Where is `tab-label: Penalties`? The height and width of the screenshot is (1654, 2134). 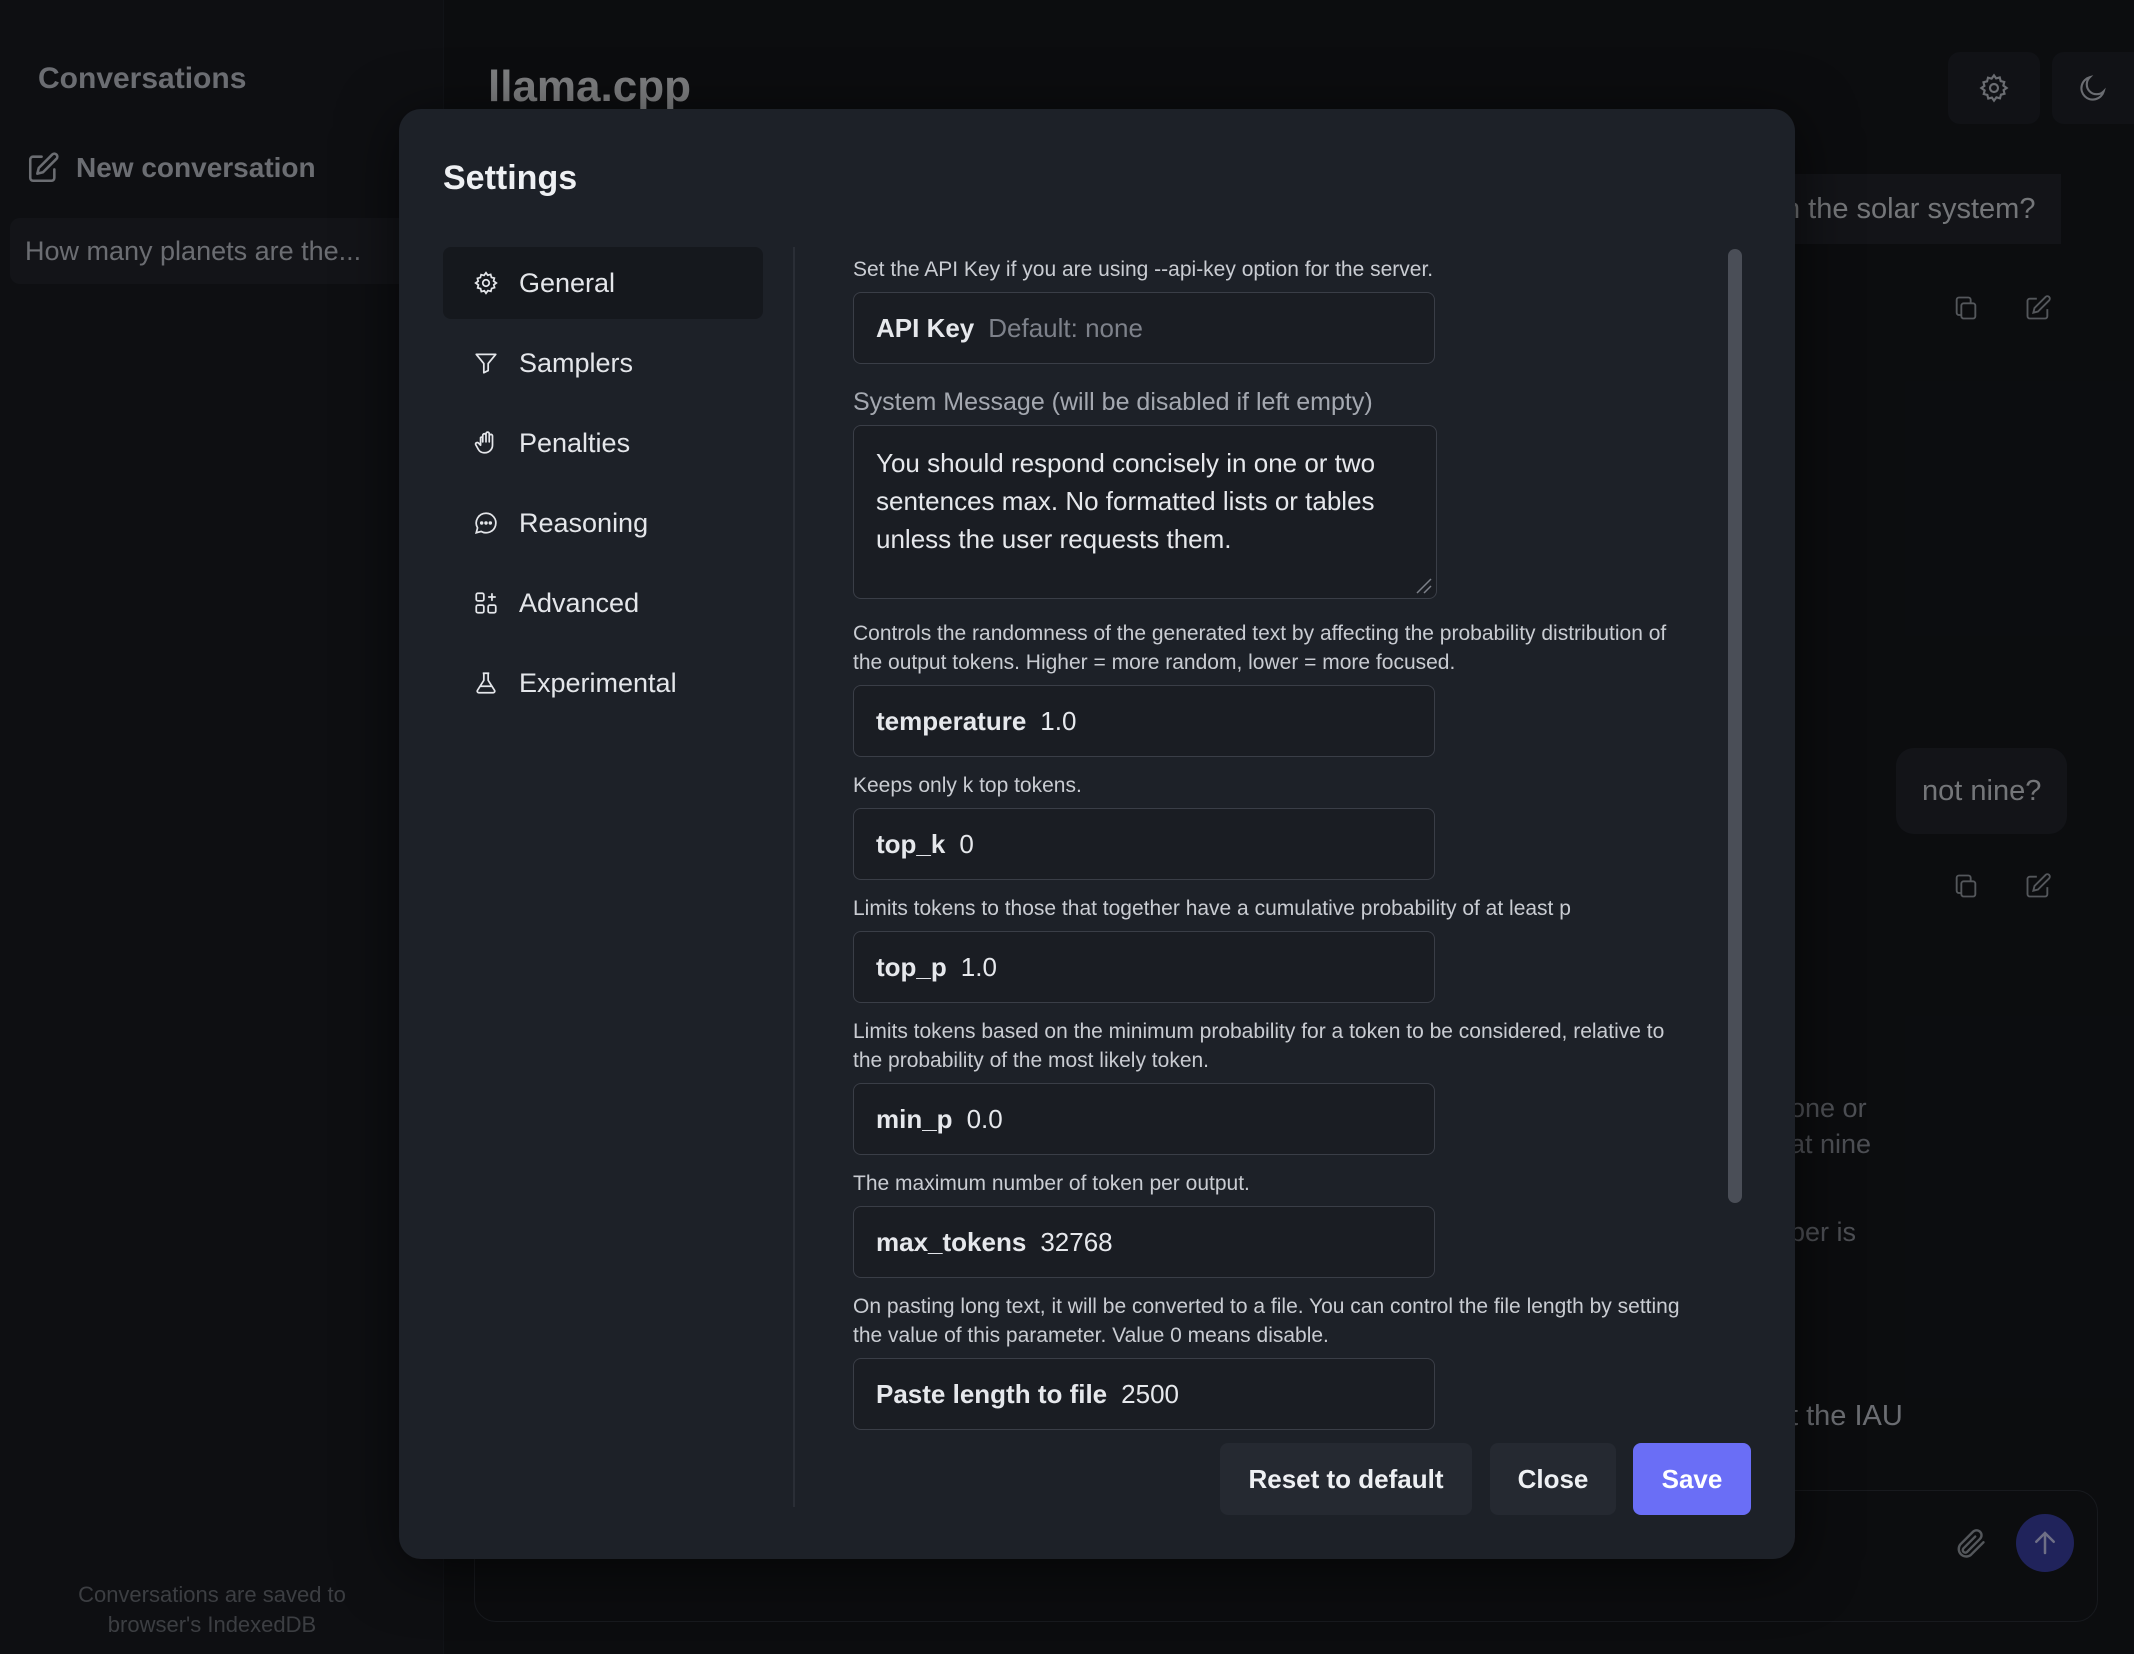 tab-label: Penalties is located at coordinates (575, 442).